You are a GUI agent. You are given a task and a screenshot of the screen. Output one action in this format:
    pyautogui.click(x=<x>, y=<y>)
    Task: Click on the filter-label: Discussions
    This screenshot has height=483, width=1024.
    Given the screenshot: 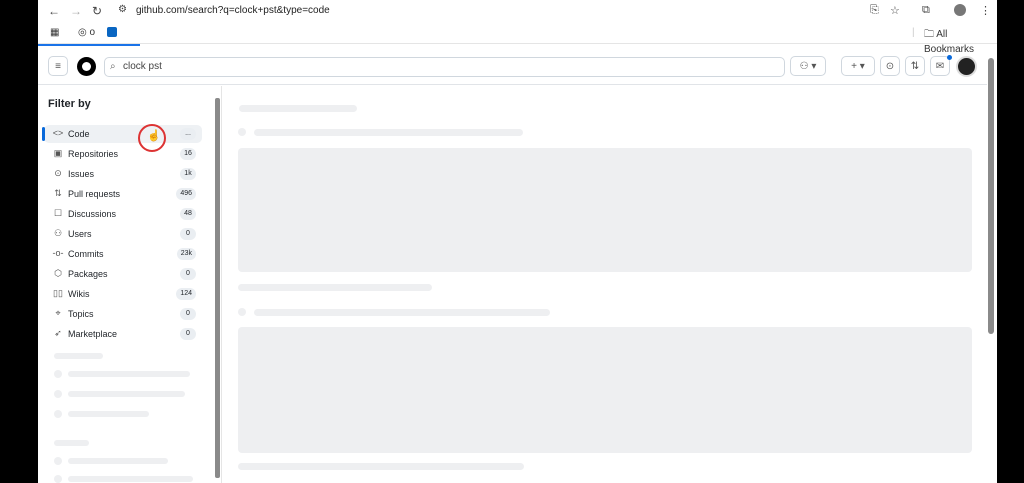 What is the action you would take?
    pyautogui.click(x=92, y=214)
    